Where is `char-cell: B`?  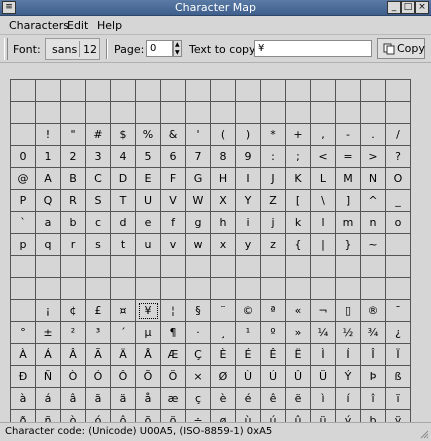 char-cell: B is located at coordinates (73, 178).